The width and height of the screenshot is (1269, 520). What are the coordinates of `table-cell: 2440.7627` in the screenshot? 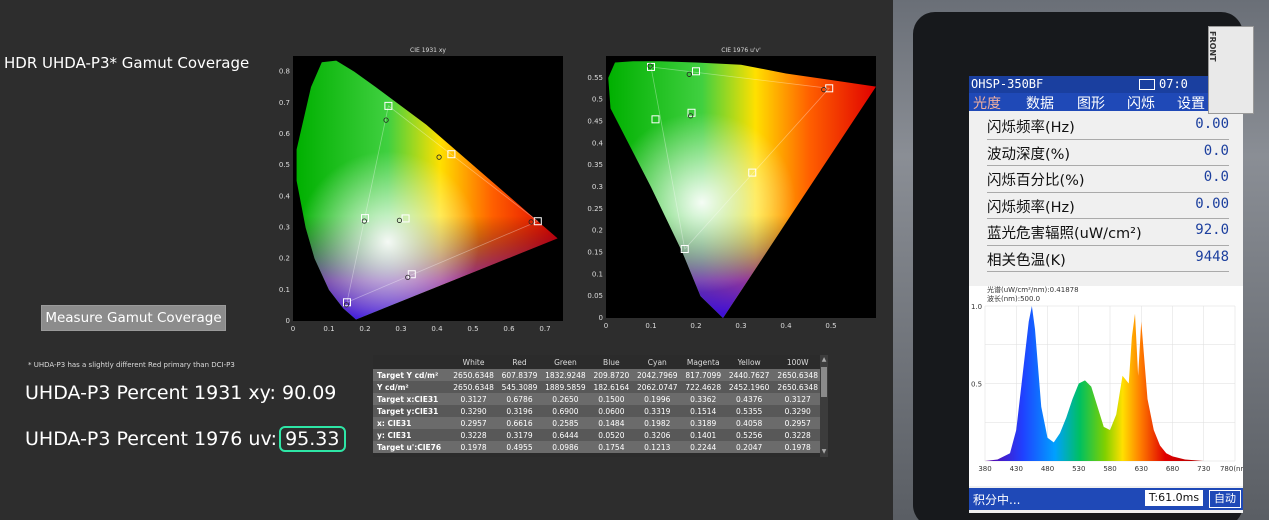 It's located at (749, 375).